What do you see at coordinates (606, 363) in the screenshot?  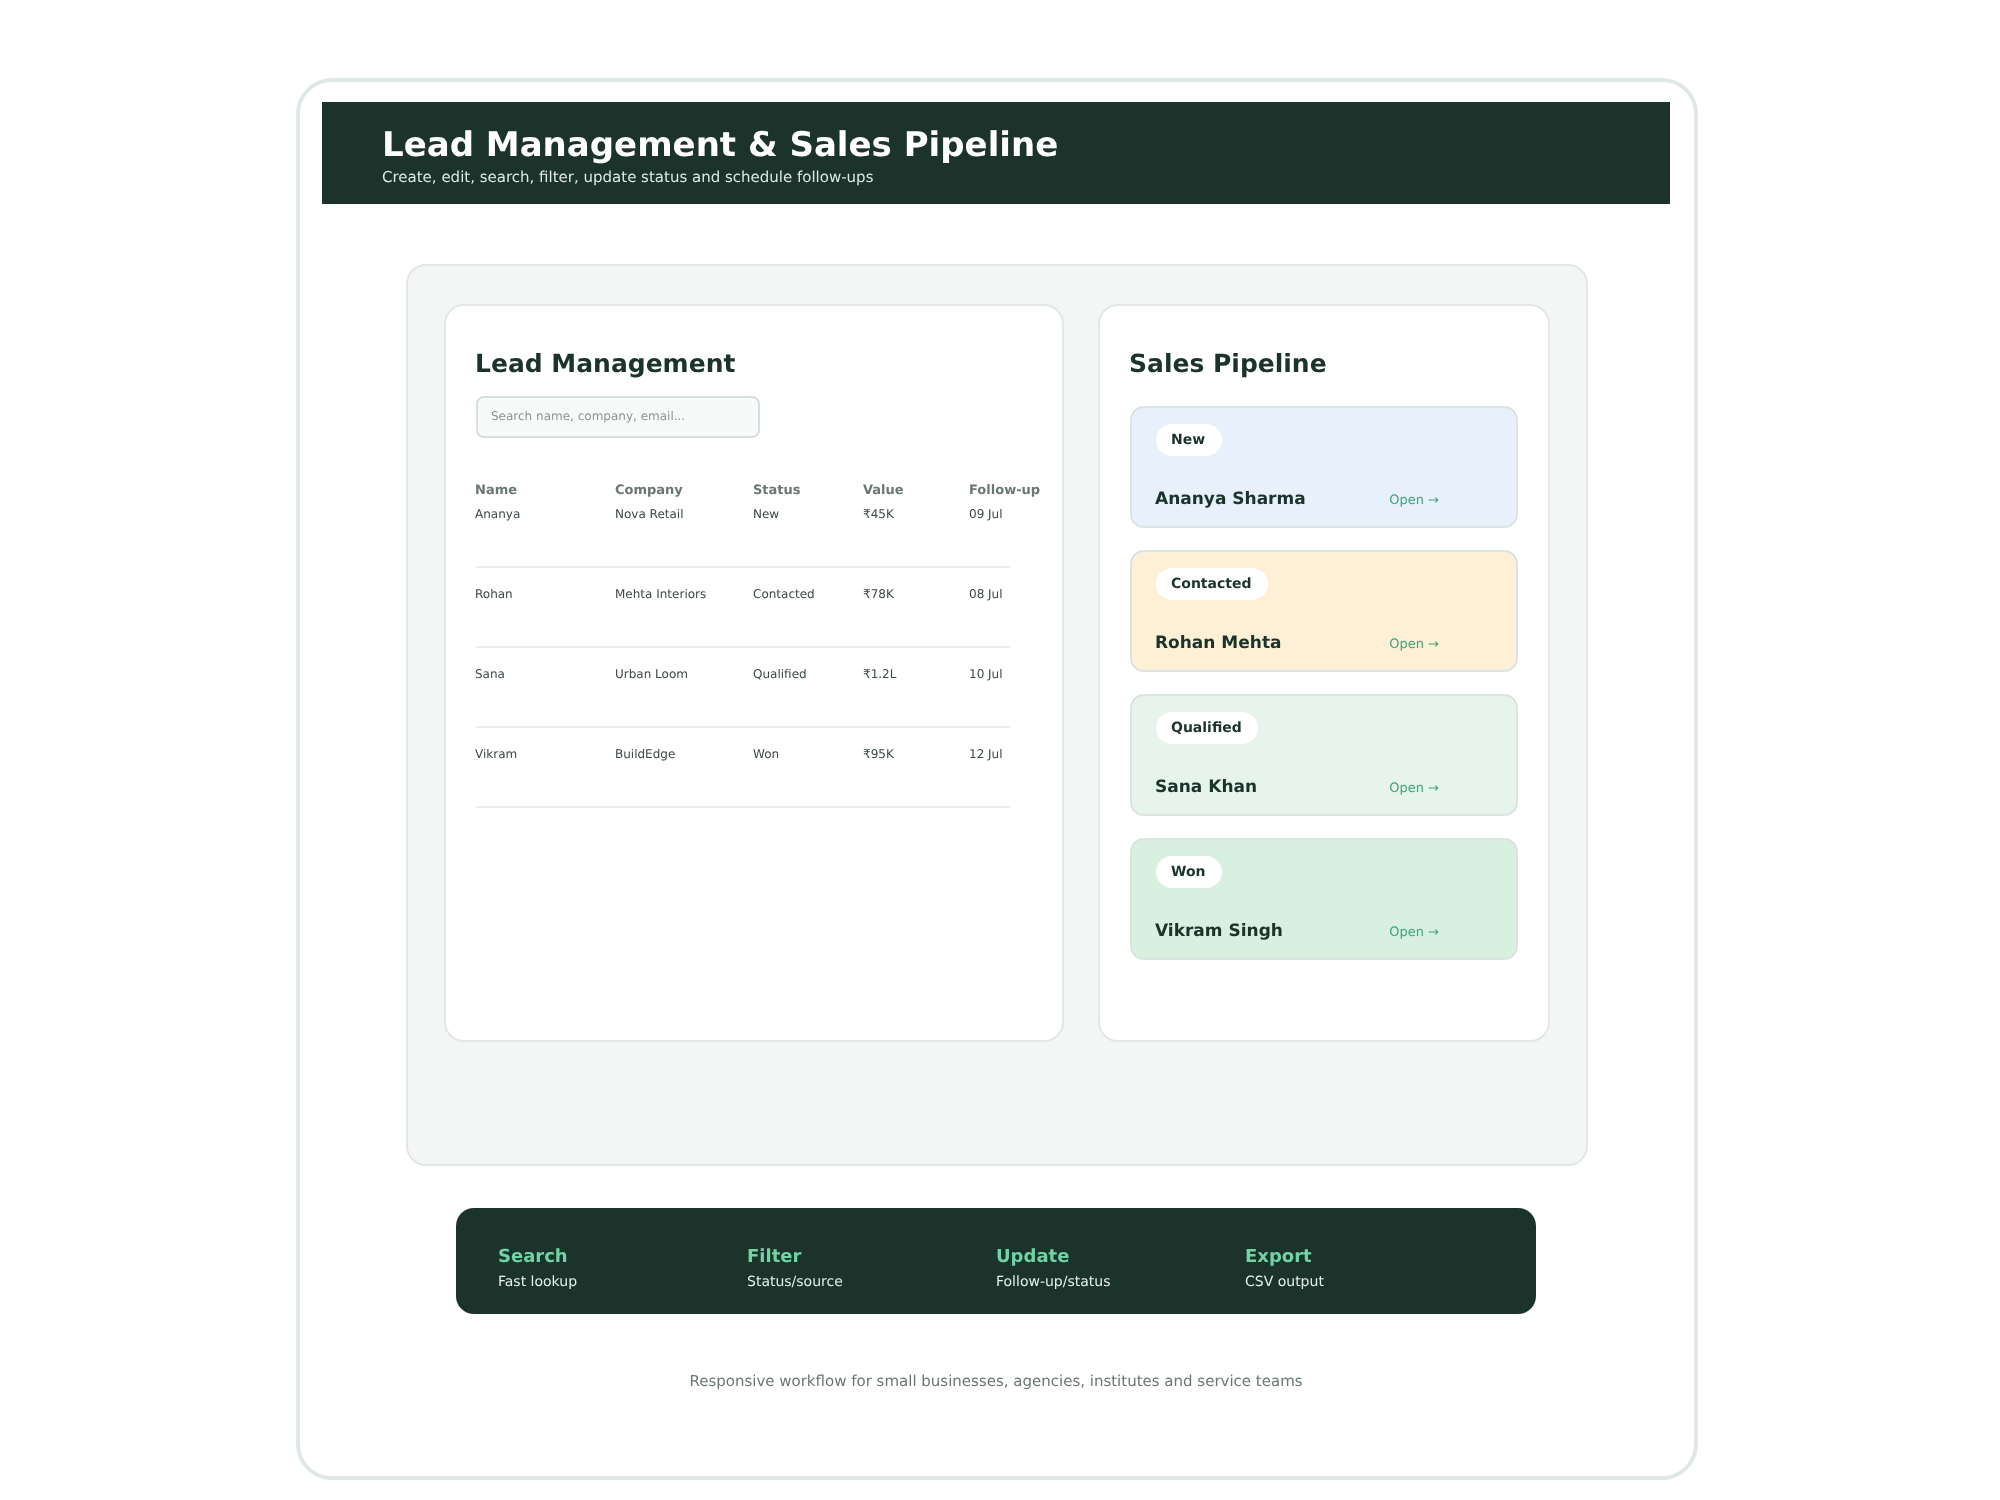 I see `section-title: Lead Management` at bounding box center [606, 363].